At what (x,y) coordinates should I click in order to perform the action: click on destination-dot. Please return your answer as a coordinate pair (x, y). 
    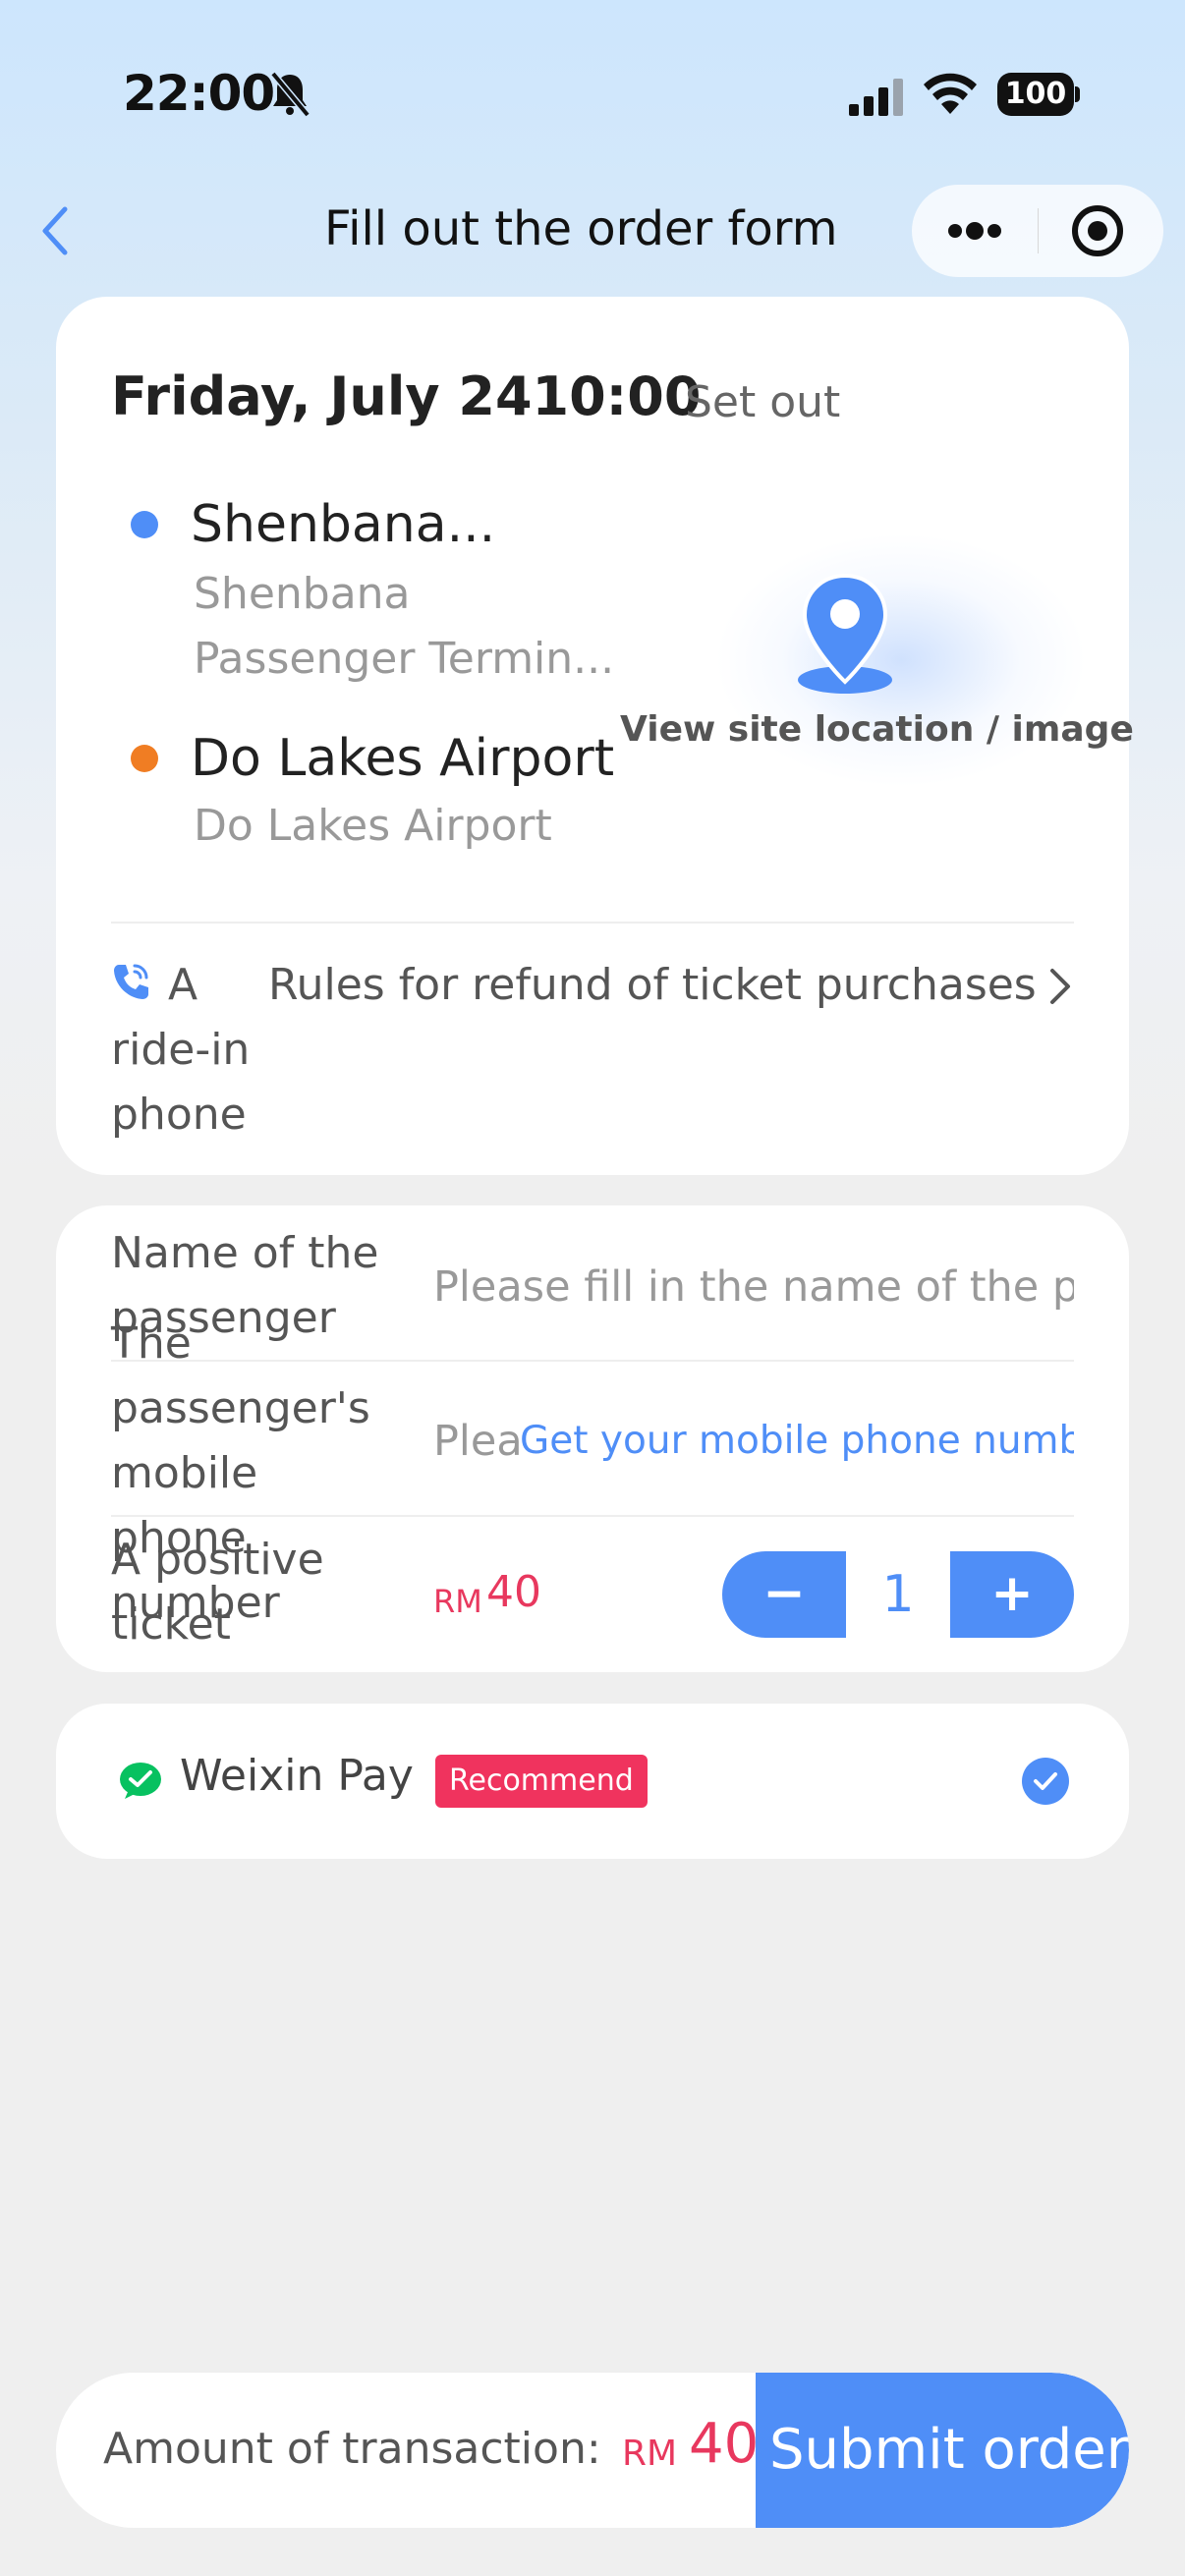
    Looking at the image, I should click on (145, 758).